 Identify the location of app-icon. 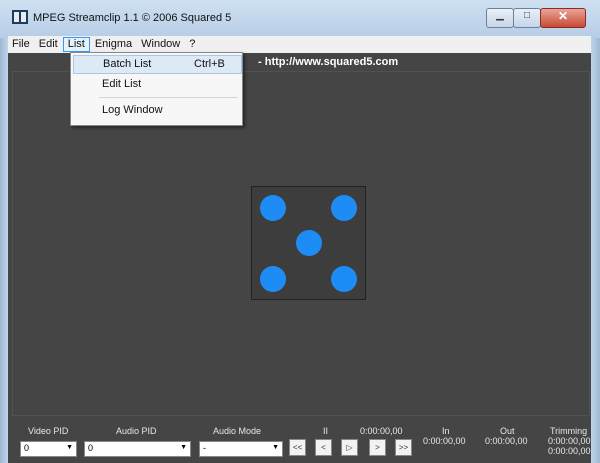
(20, 17).